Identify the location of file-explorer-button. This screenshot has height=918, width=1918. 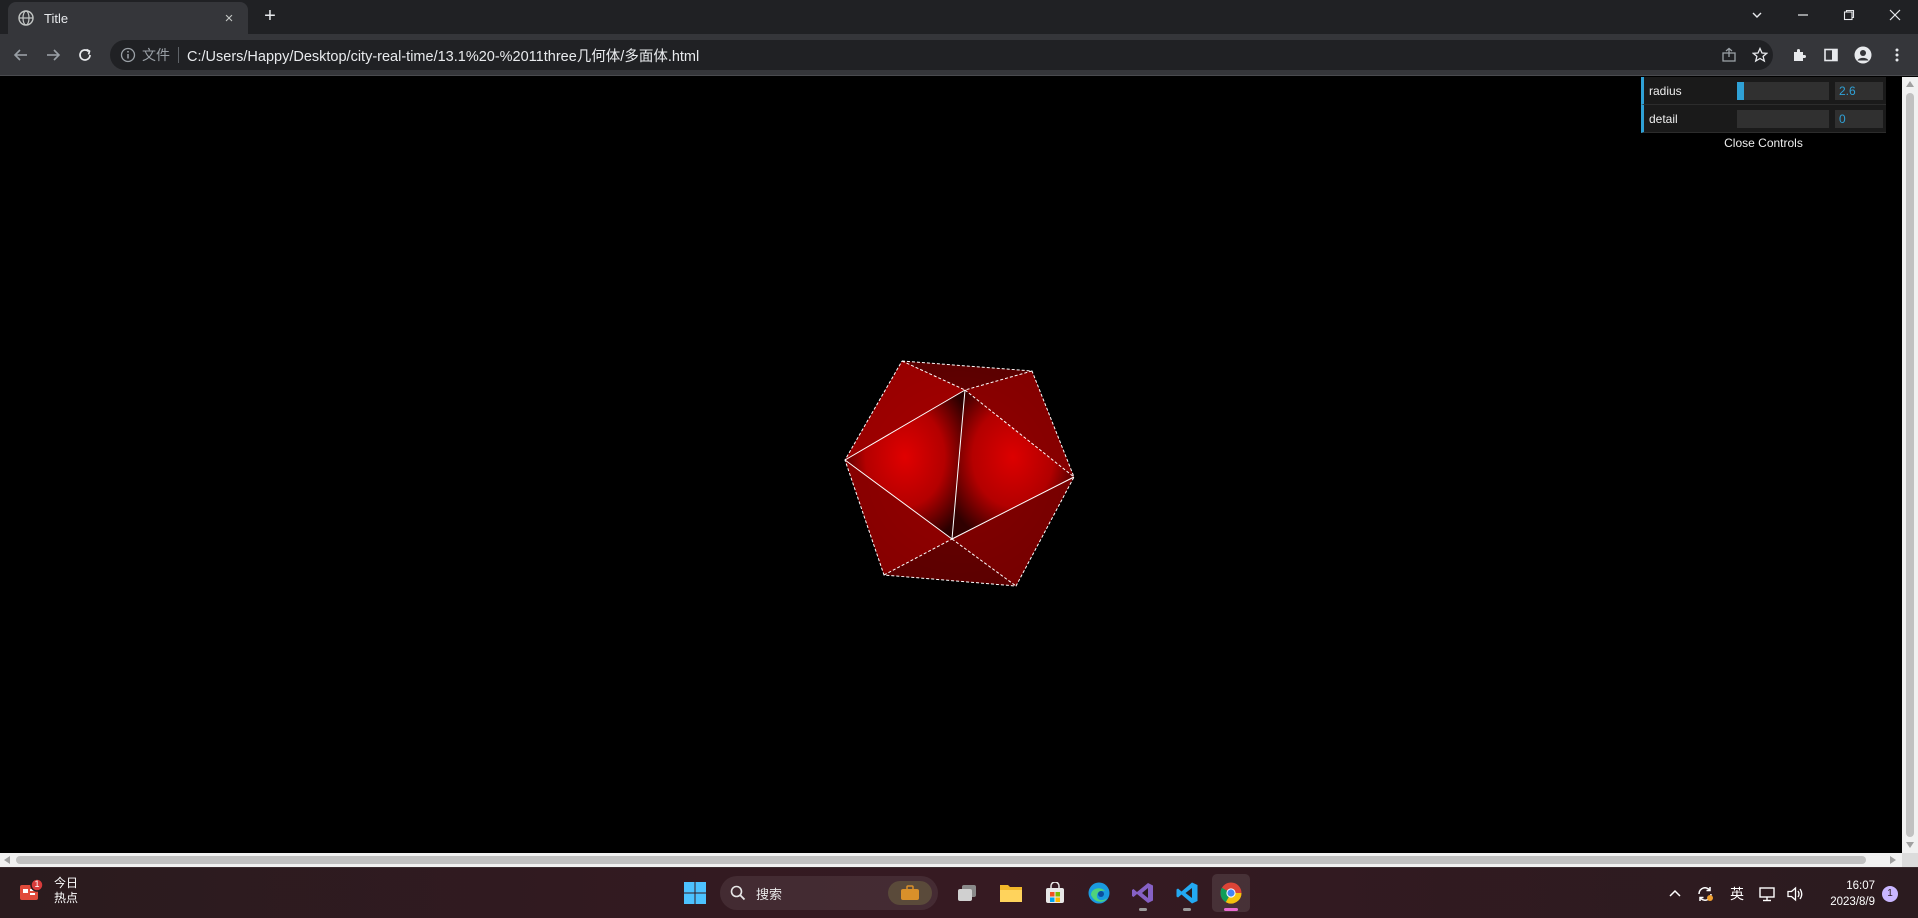
(1011, 893).